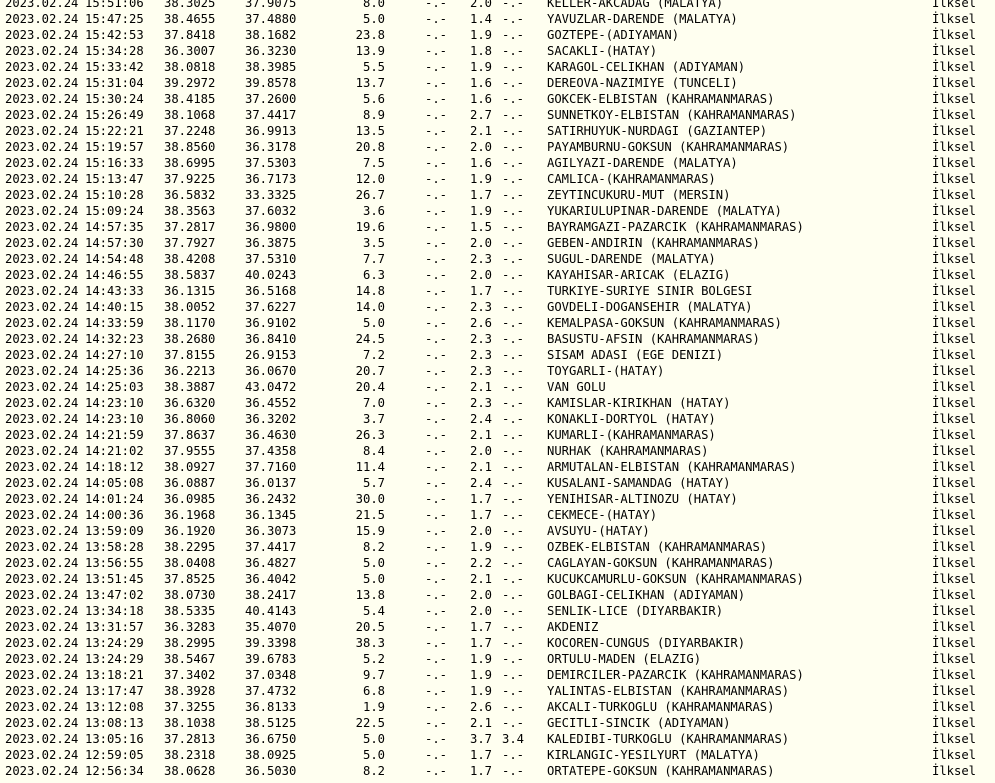 The width and height of the screenshot is (995, 783). Describe the element at coordinates (114, 419) in the screenshot. I see `event-time: 14:23:10` at that location.